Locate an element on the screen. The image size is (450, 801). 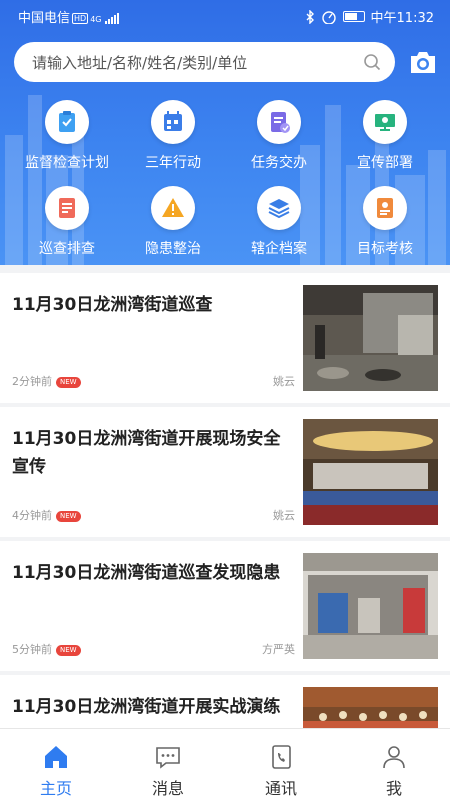
search-placeholder: 请输入地址/名称/姓名/类别/单位 is located at coordinates (139, 62).